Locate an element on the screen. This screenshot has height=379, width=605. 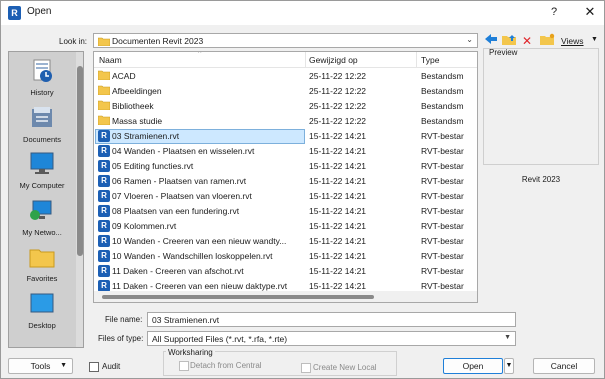
delete-icon: ✕ is located at coordinates (527, 41).